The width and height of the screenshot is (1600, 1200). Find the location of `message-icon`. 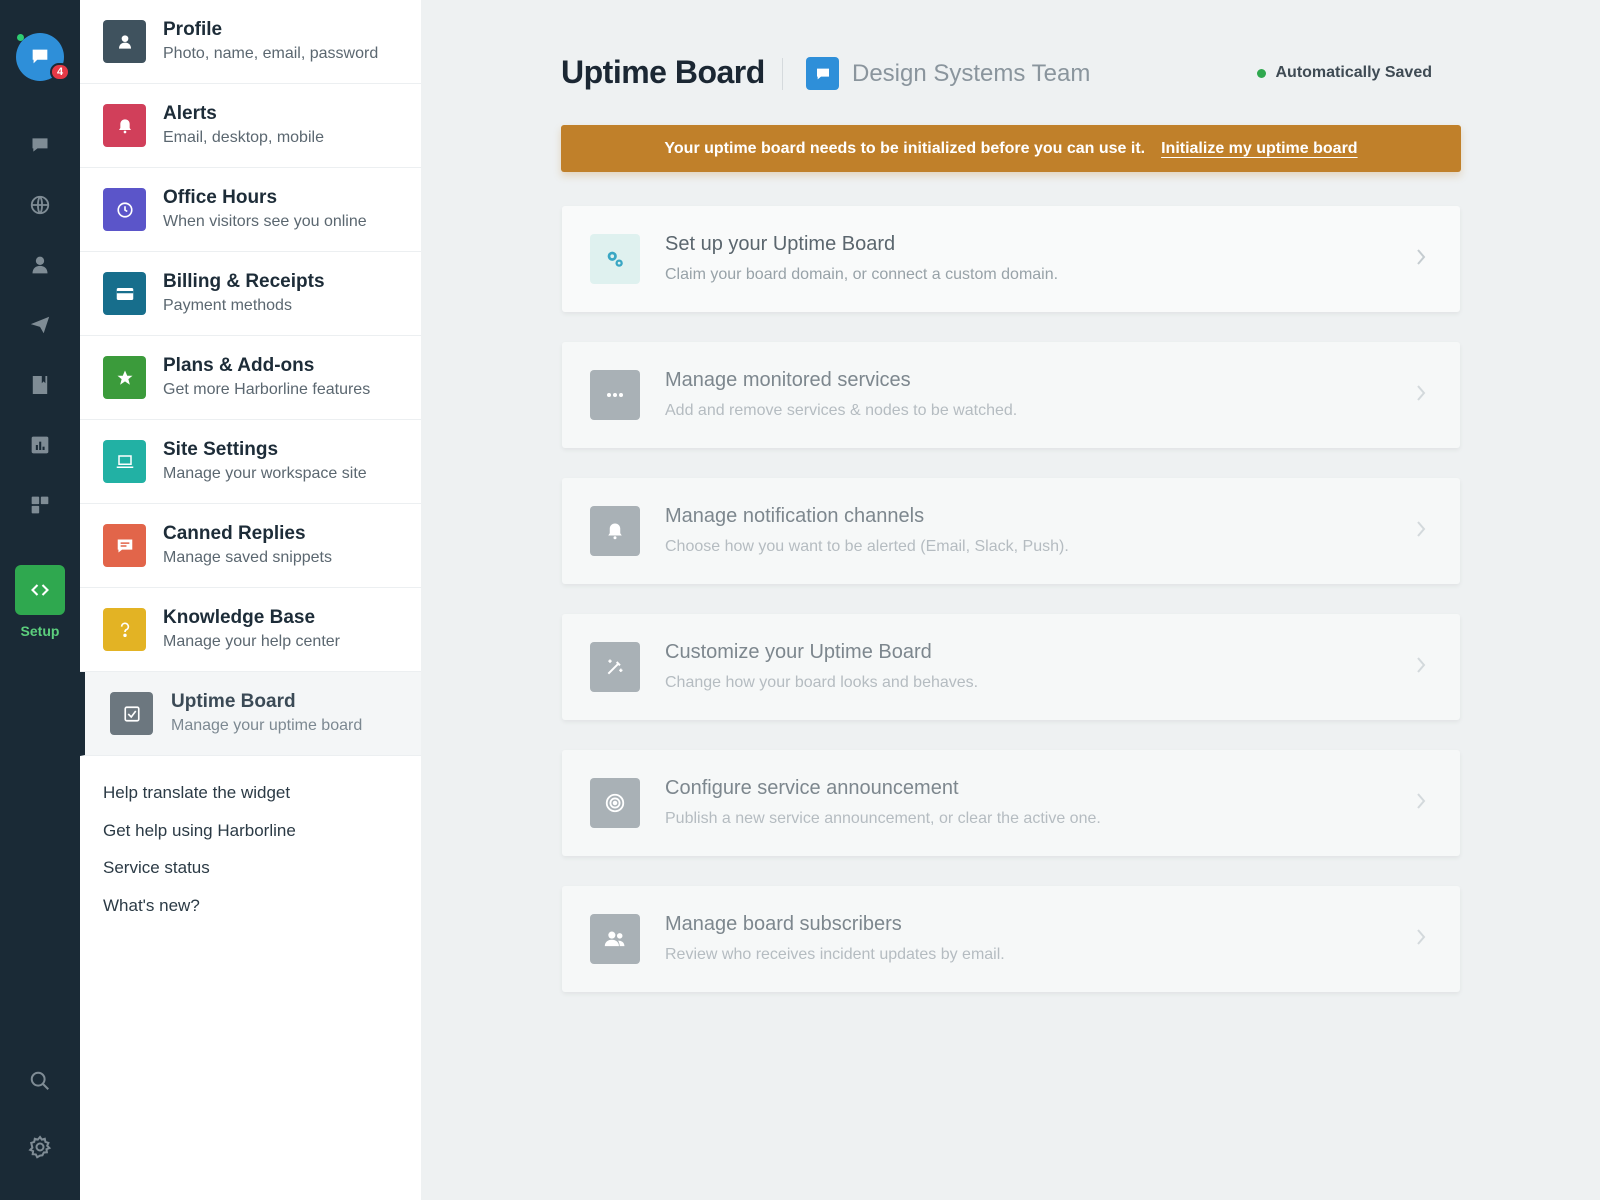

message-icon is located at coordinates (124, 545).